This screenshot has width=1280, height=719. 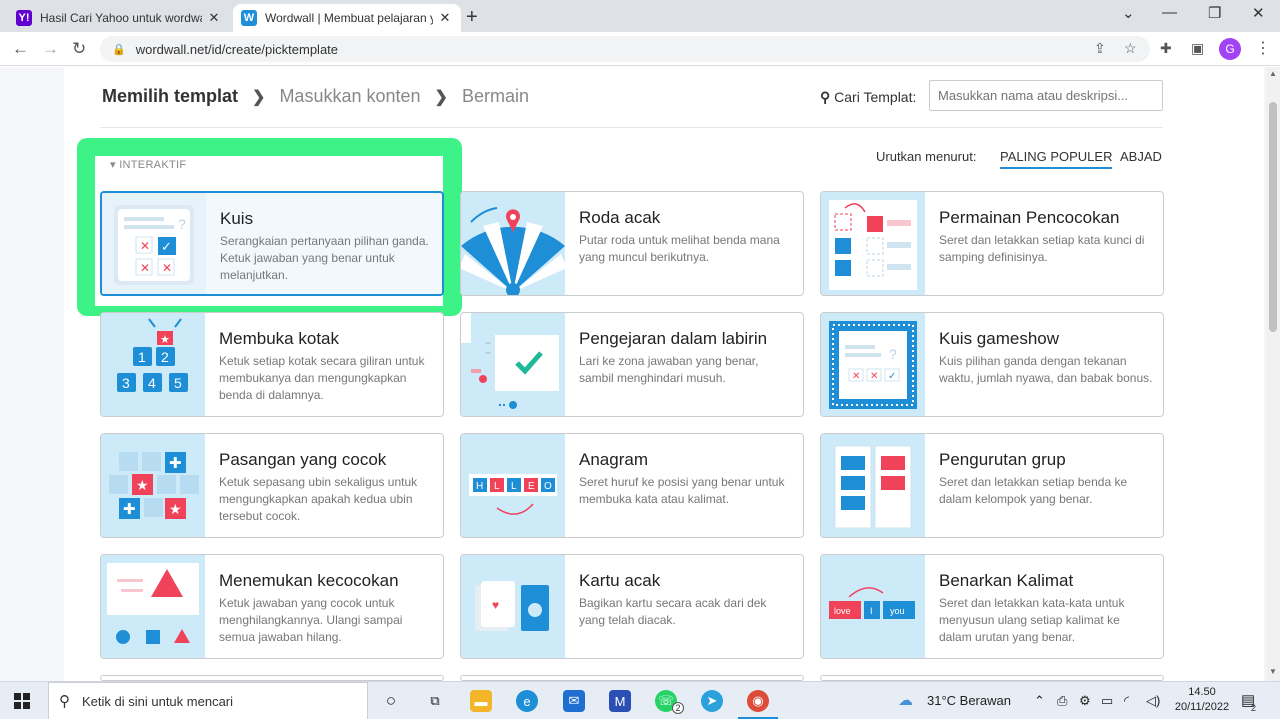 I want to click on back-arrow-icon: ←, so click(x=20, y=49).